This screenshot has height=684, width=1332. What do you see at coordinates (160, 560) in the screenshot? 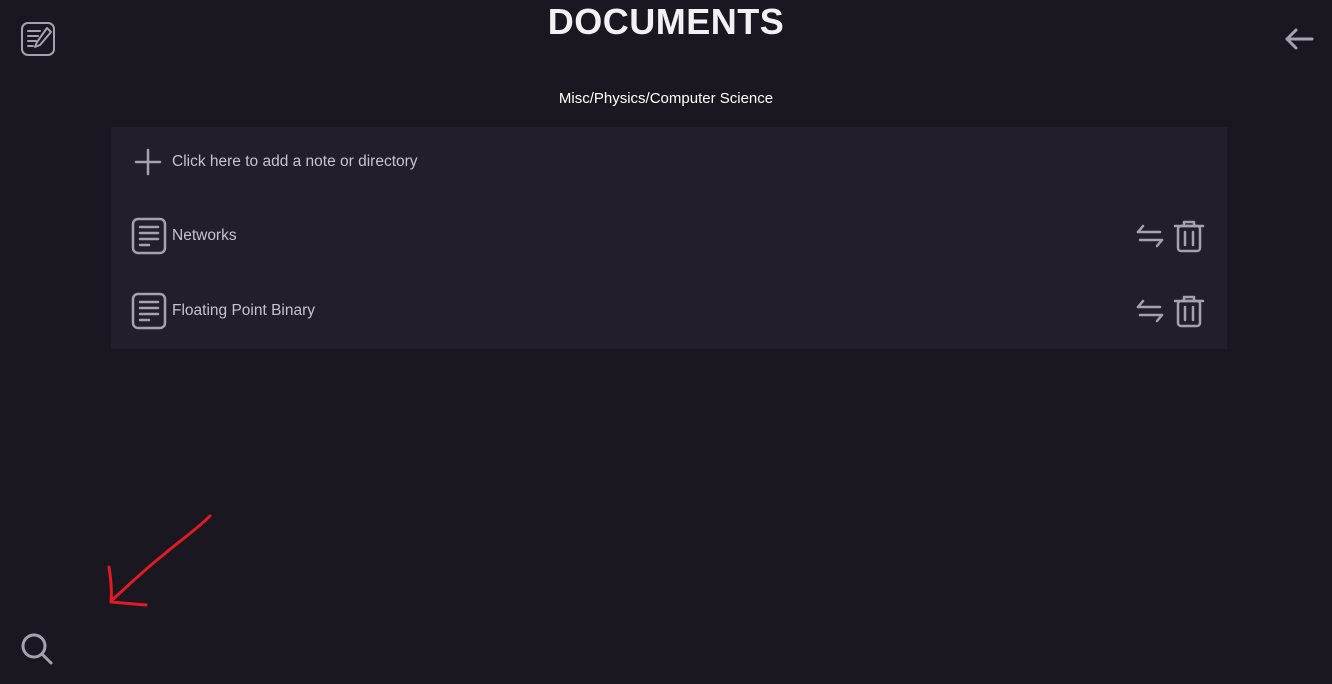
I see `annotation-arrow` at bounding box center [160, 560].